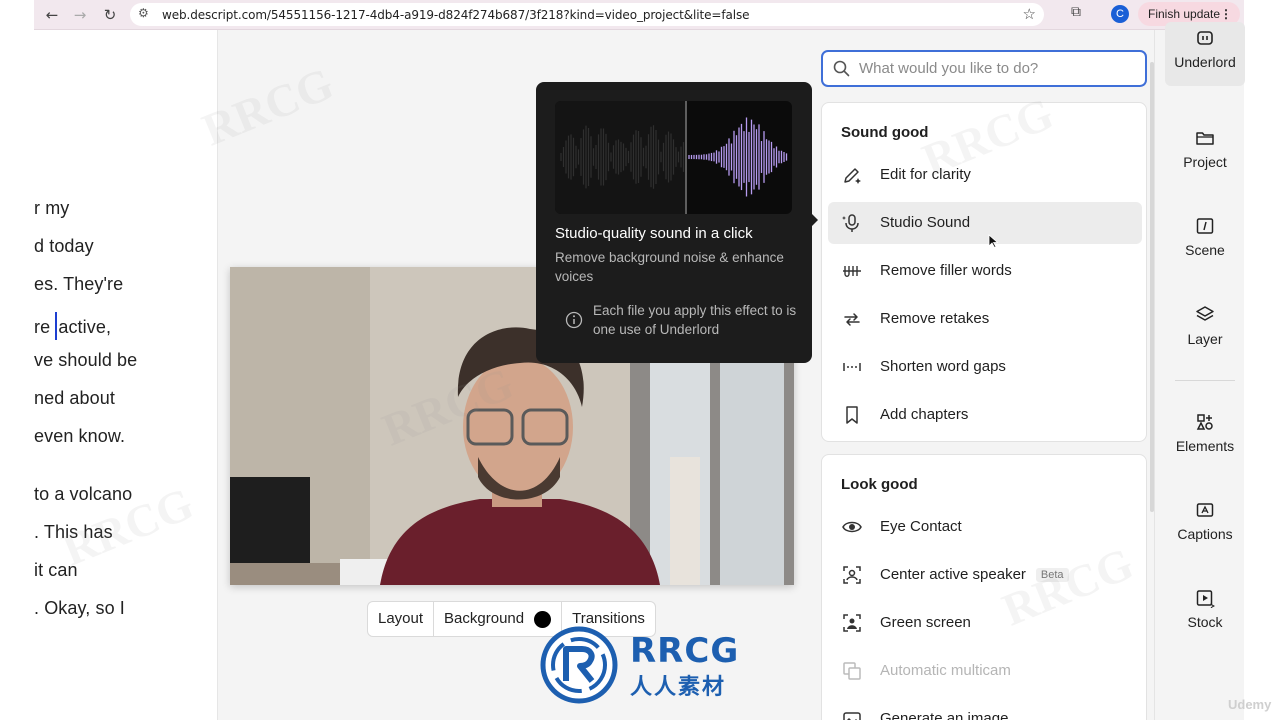 The image size is (1280, 720). I want to click on generate-image-item: Generate an image, so click(985, 709).